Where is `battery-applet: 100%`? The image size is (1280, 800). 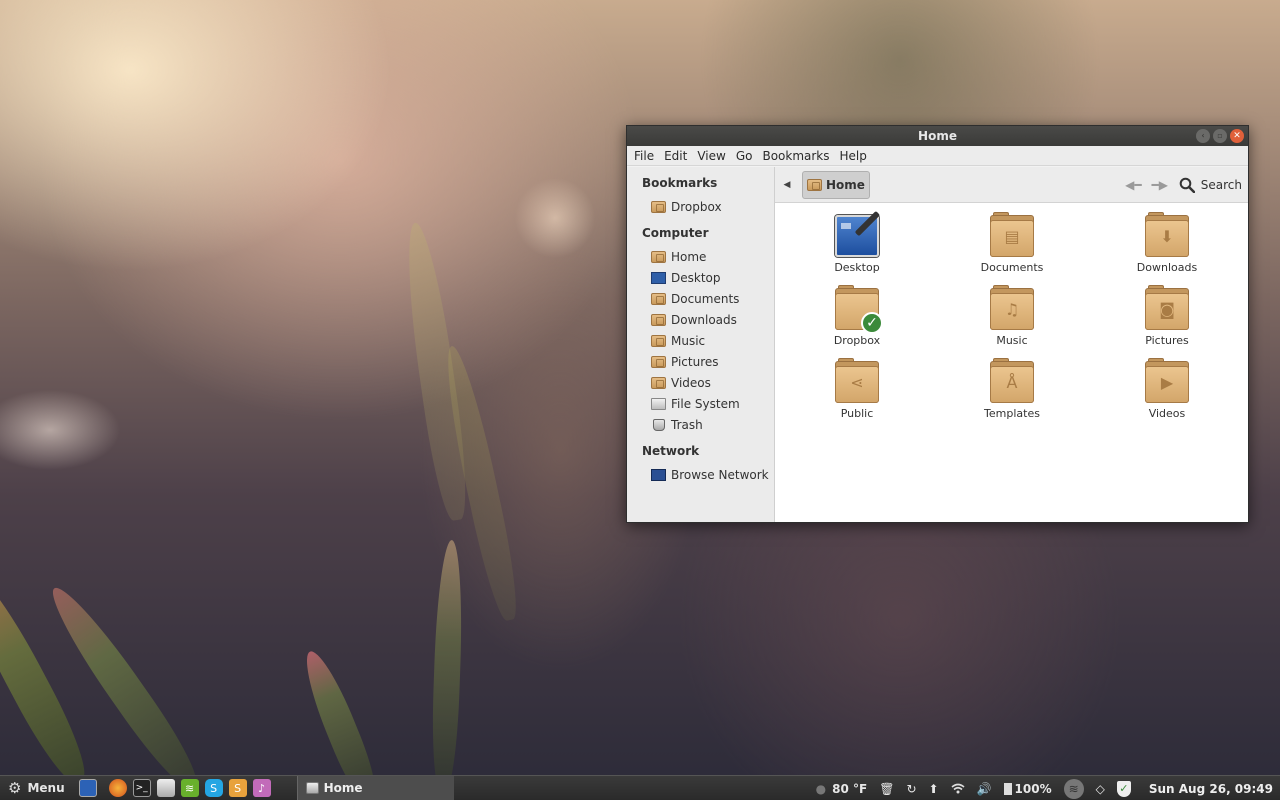 battery-applet: 100% is located at coordinates (1028, 789).